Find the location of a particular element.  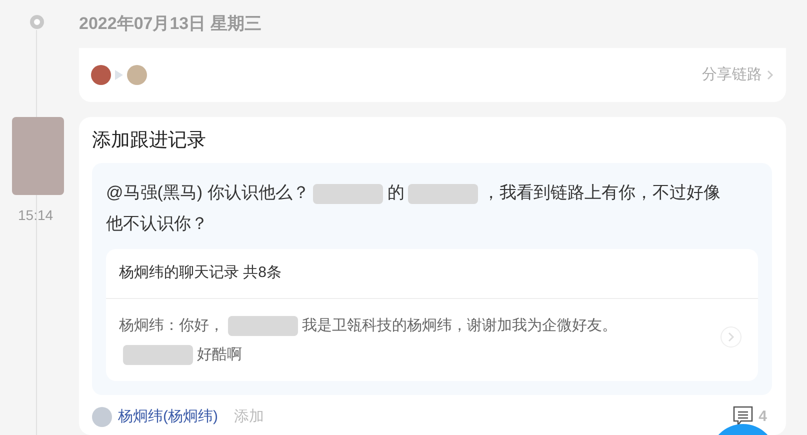

author-name: 杨炯纬(杨炯纬) is located at coordinates (168, 417).